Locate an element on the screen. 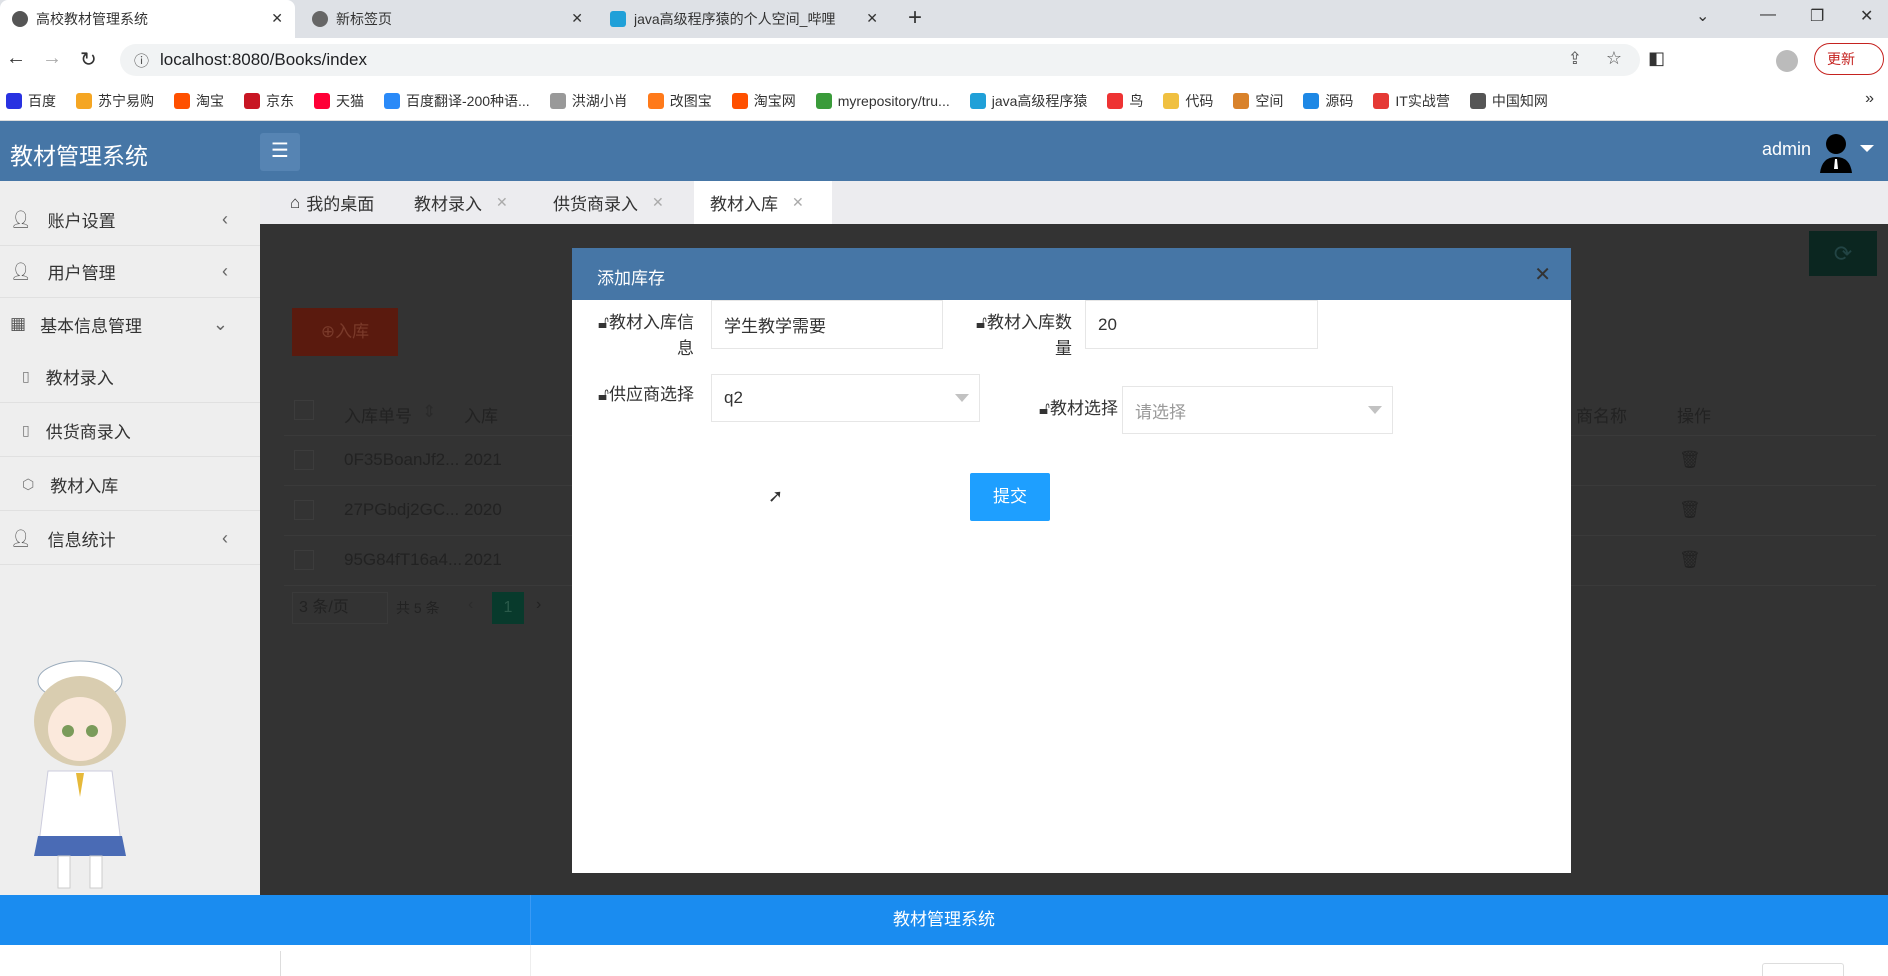  share-icon: ⇪ is located at coordinates (1575, 59).